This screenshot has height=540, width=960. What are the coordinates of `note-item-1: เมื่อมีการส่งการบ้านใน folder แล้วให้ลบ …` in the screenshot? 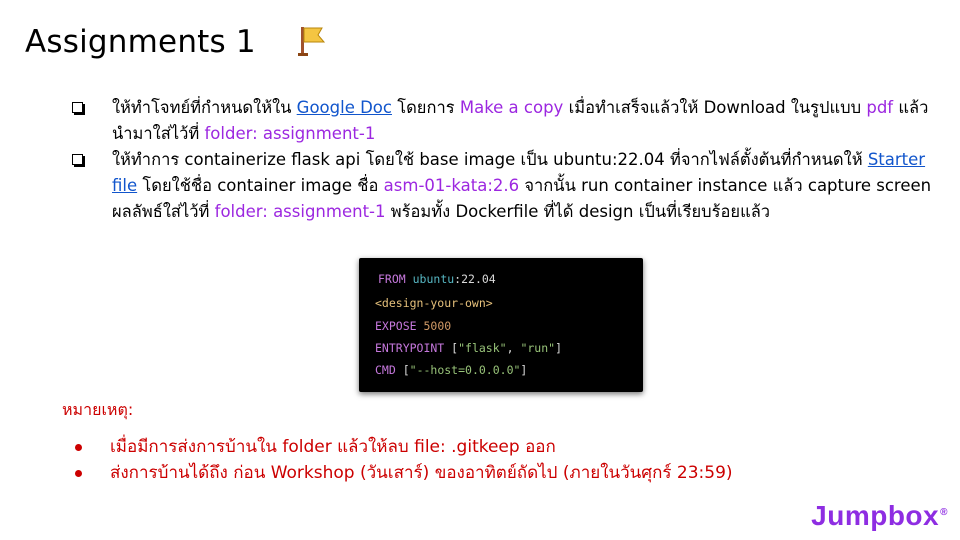 It's located at (500, 447).